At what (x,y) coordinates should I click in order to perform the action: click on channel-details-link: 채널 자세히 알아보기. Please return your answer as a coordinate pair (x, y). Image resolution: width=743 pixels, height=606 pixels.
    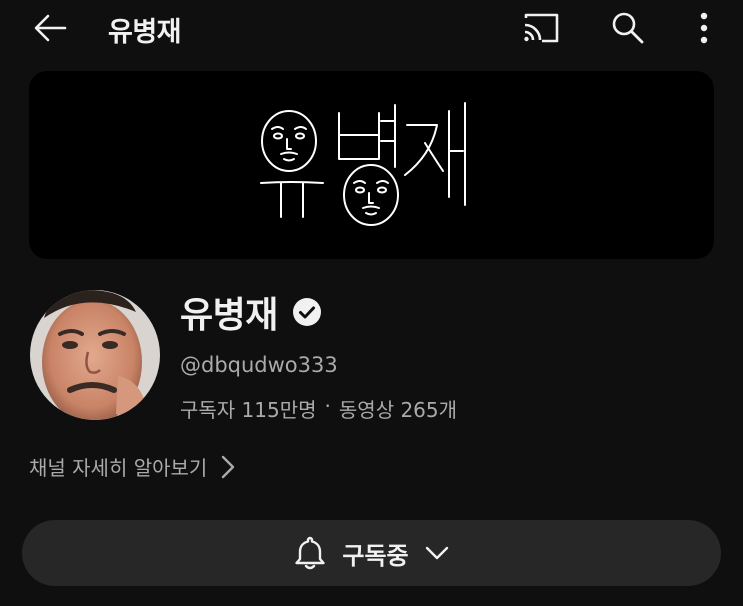
    Looking at the image, I should click on (132, 466).